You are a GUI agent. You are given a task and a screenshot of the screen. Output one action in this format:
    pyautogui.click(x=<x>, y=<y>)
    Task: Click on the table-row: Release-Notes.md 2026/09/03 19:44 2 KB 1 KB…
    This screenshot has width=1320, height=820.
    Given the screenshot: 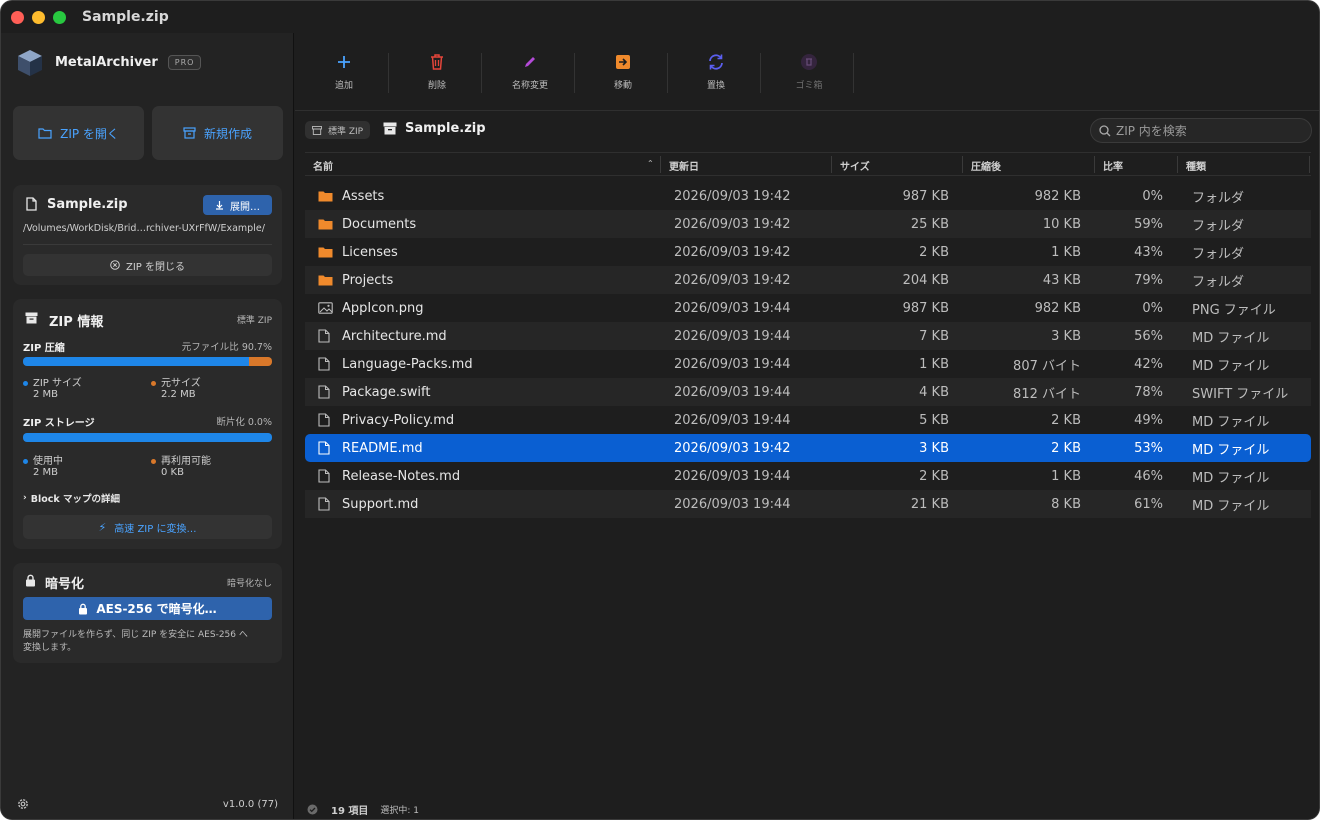 What is the action you would take?
    pyautogui.click(x=808, y=476)
    